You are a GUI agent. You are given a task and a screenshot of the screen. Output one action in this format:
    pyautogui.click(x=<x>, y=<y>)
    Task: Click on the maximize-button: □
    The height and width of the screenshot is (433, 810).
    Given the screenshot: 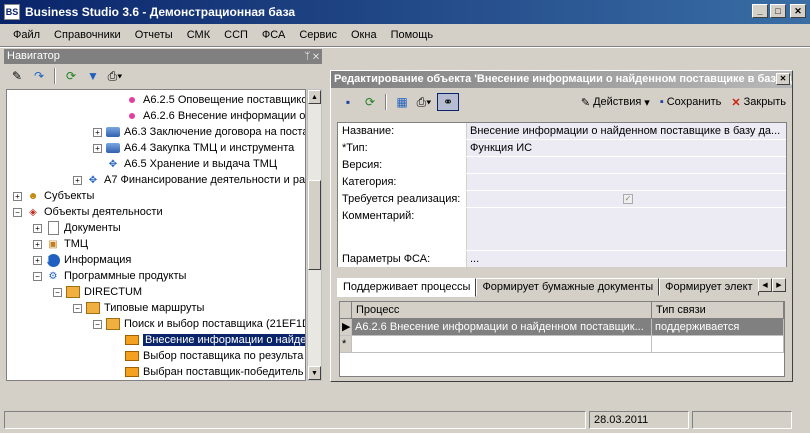 What is the action you would take?
    pyautogui.click(x=778, y=11)
    